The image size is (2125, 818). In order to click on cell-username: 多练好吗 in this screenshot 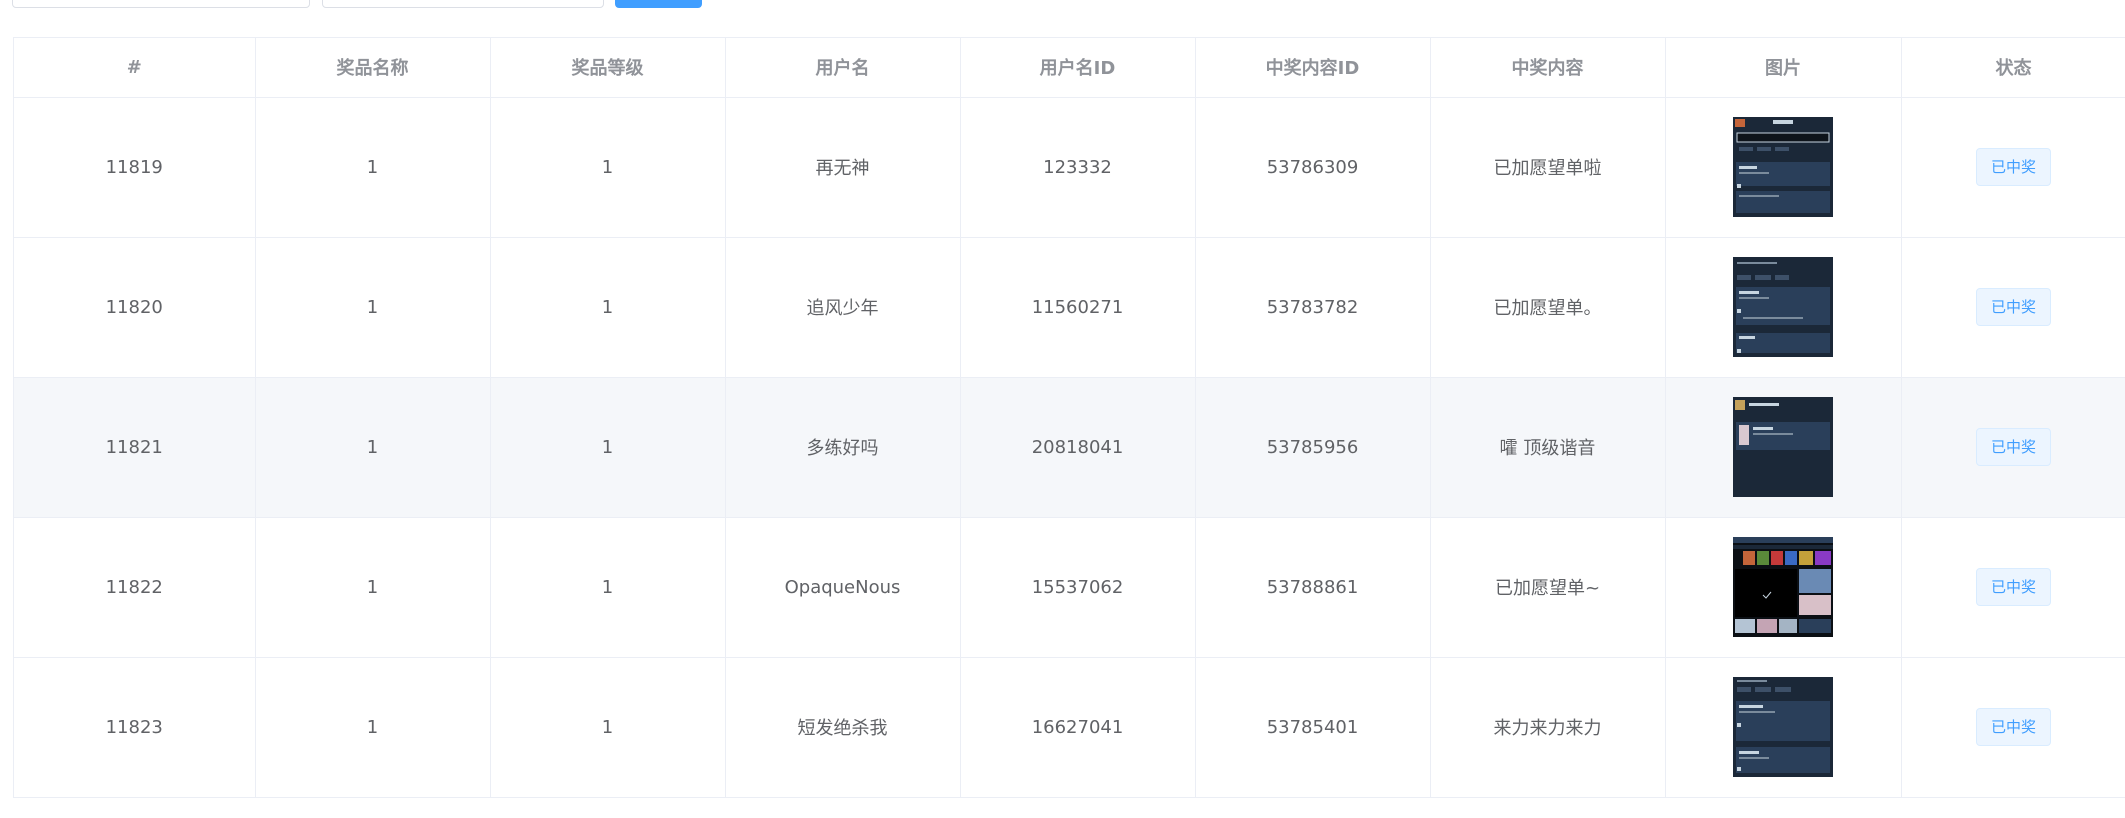, I will do `click(843, 447)`.